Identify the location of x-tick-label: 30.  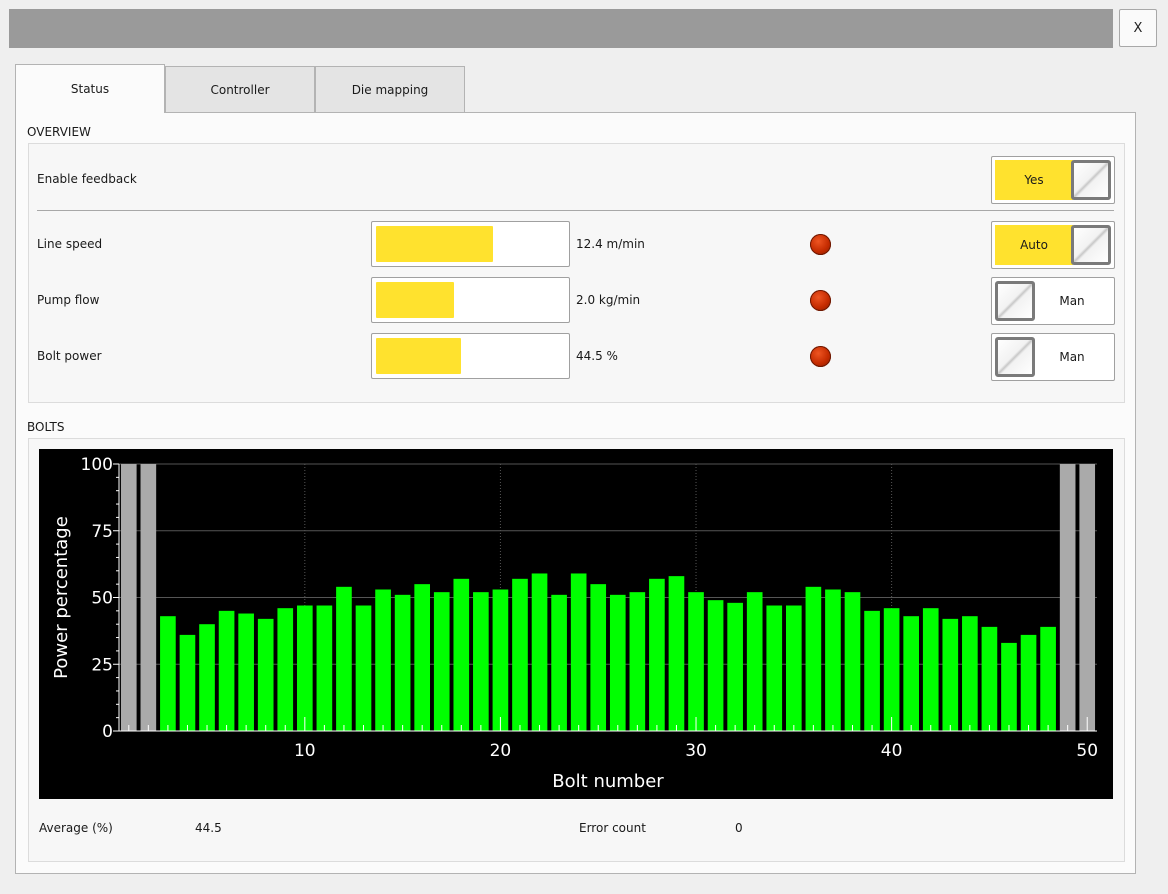
(696, 751).